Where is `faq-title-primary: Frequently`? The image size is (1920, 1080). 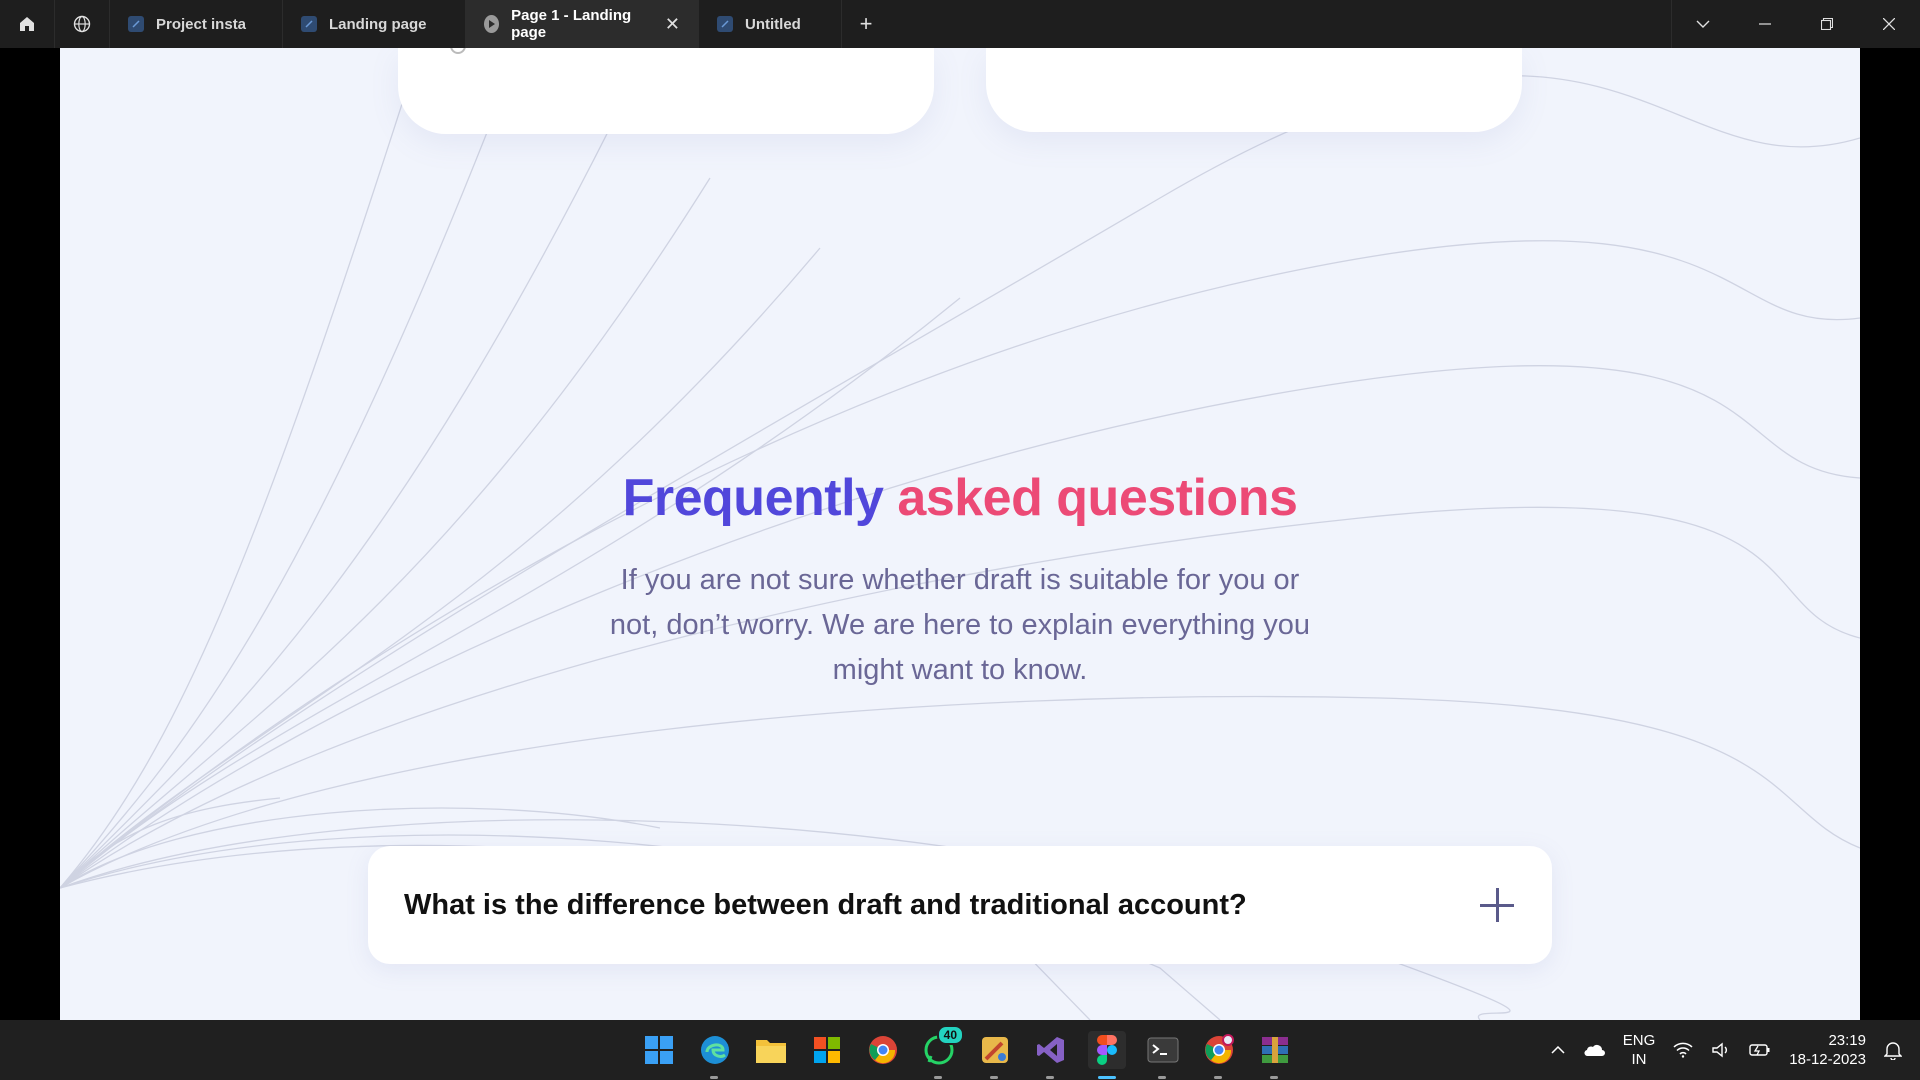 faq-title-primary: Frequently is located at coordinates (753, 498).